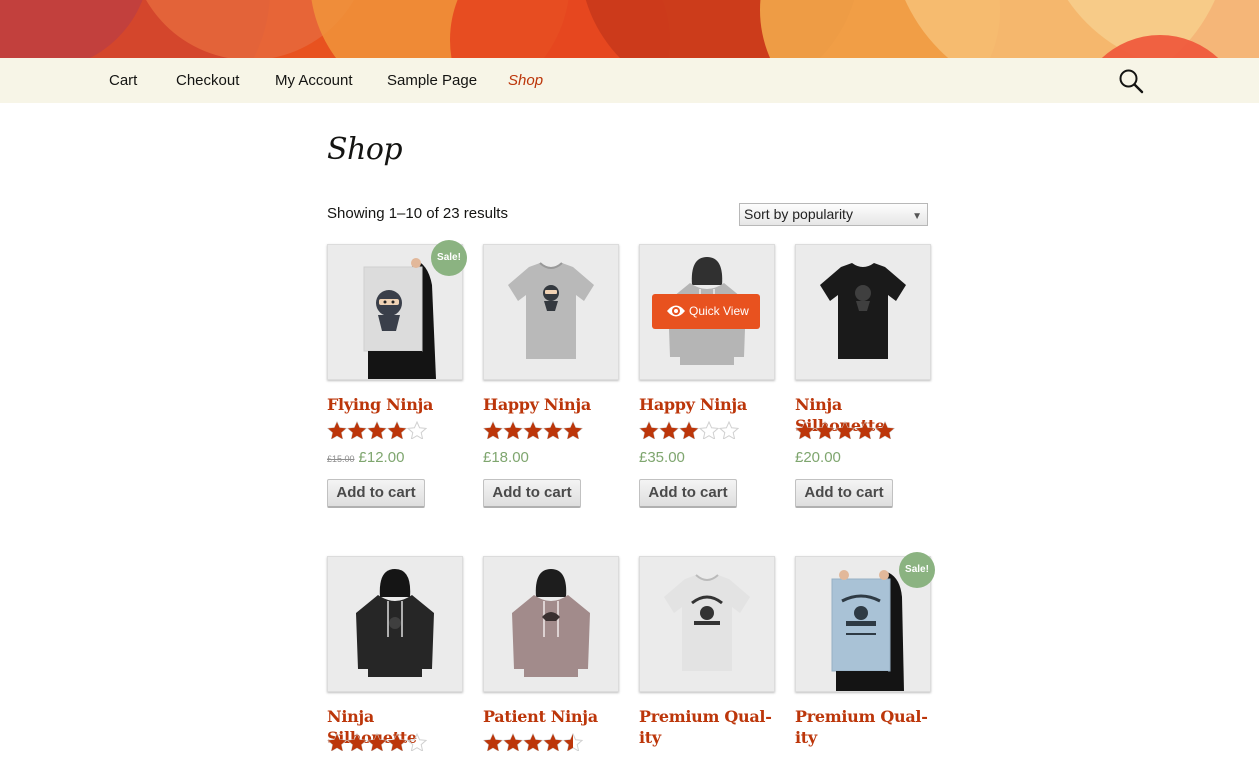 The width and height of the screenshot is (1259, 757). What do you see at coordinates (719, 311) in the screenshot?
I see `quick-view-label: Quick View` at bounding box center [719, 311].